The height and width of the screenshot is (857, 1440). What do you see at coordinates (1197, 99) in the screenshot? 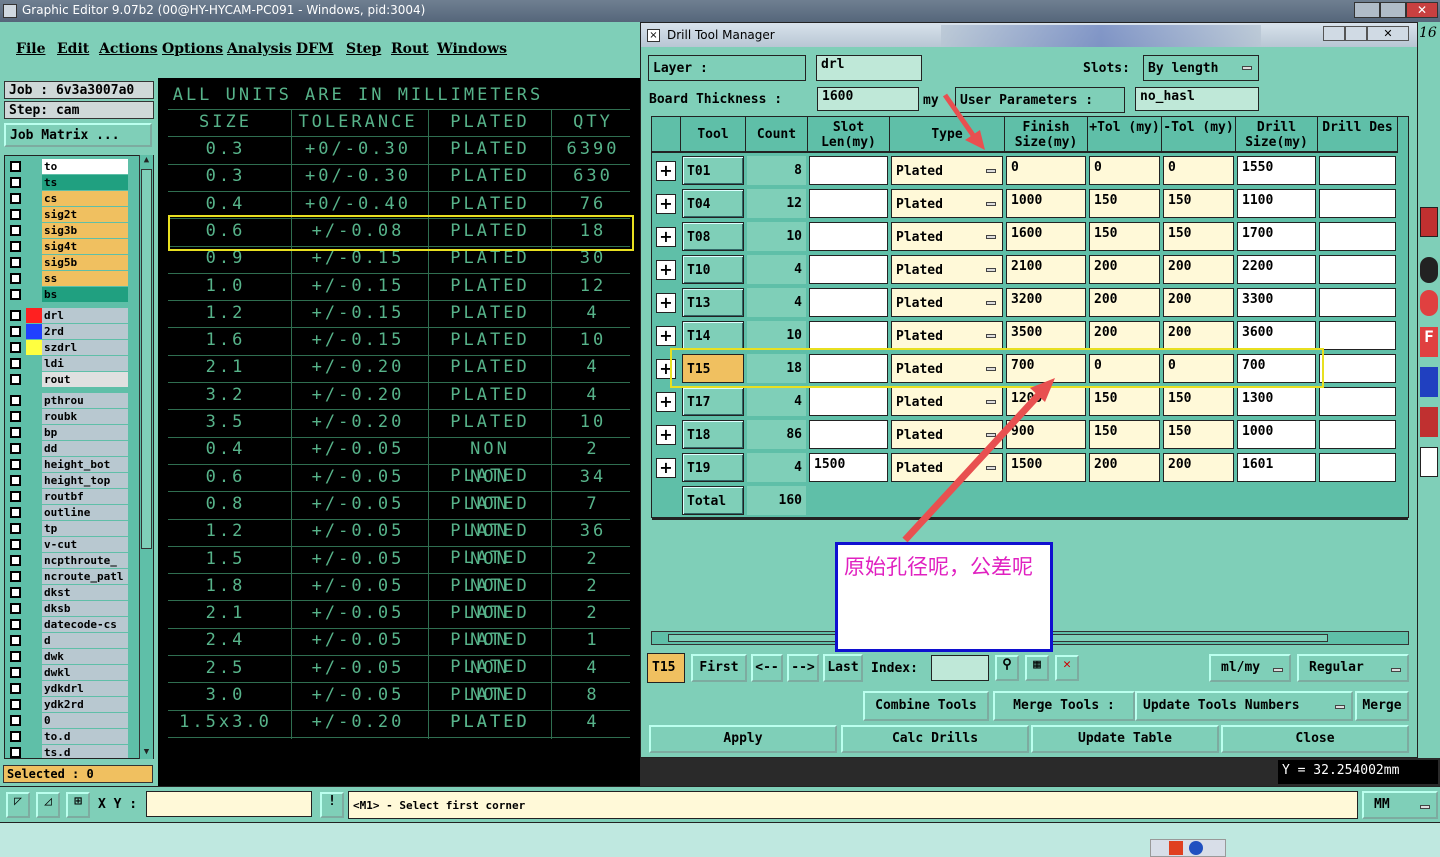
I see `user-parameters-input: no_hasl` at bounding box center [1197, 99].